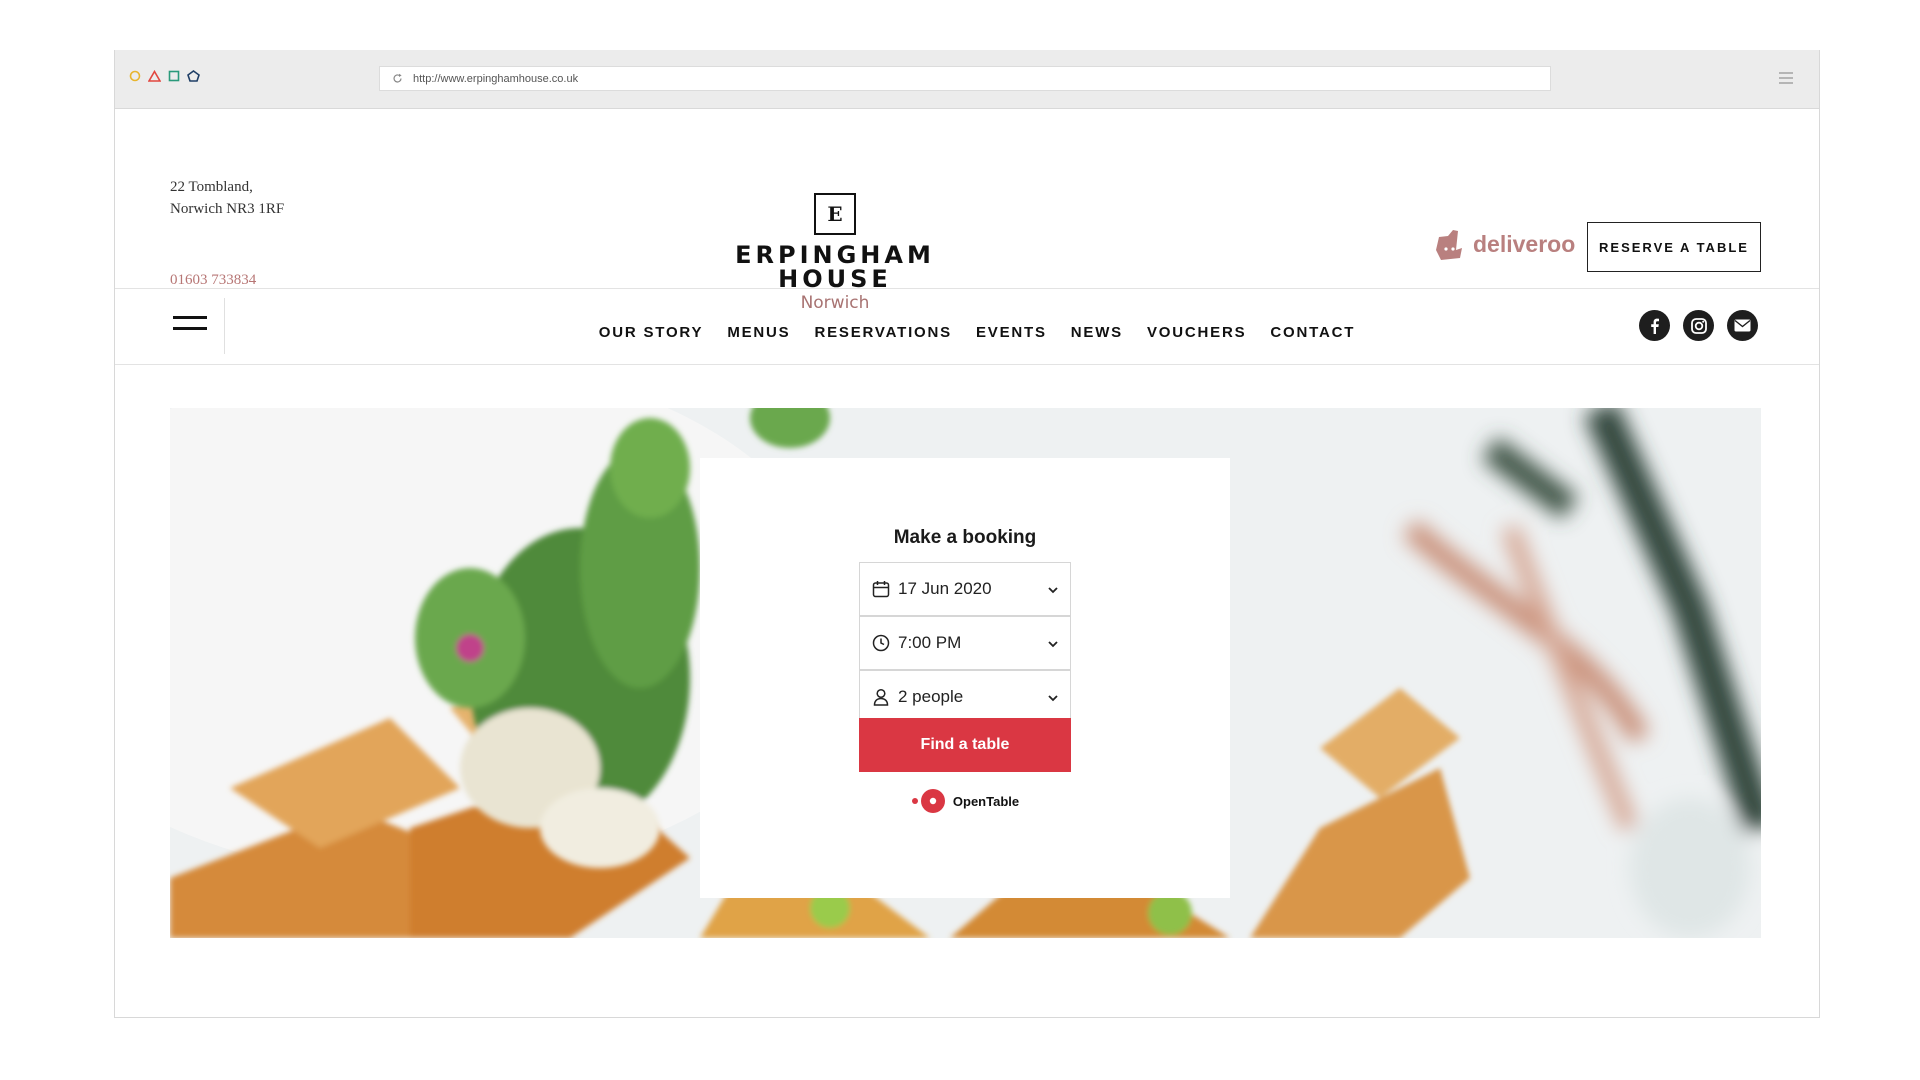  I want to click on clock-icon, so click(881, 643).